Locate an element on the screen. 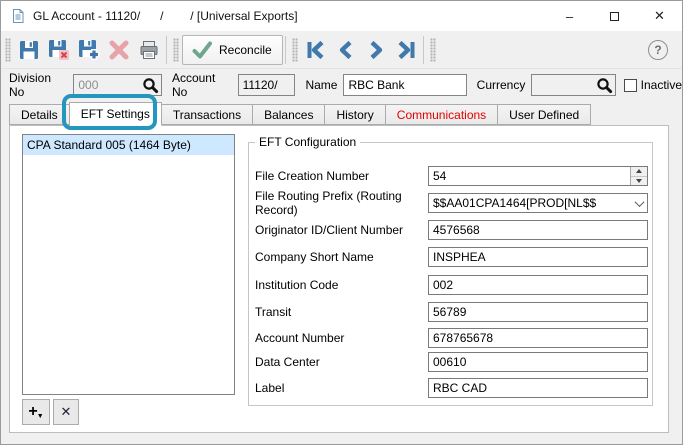 This screenshot has width=683, height=445. label-input is located at coordinates (538, 388).